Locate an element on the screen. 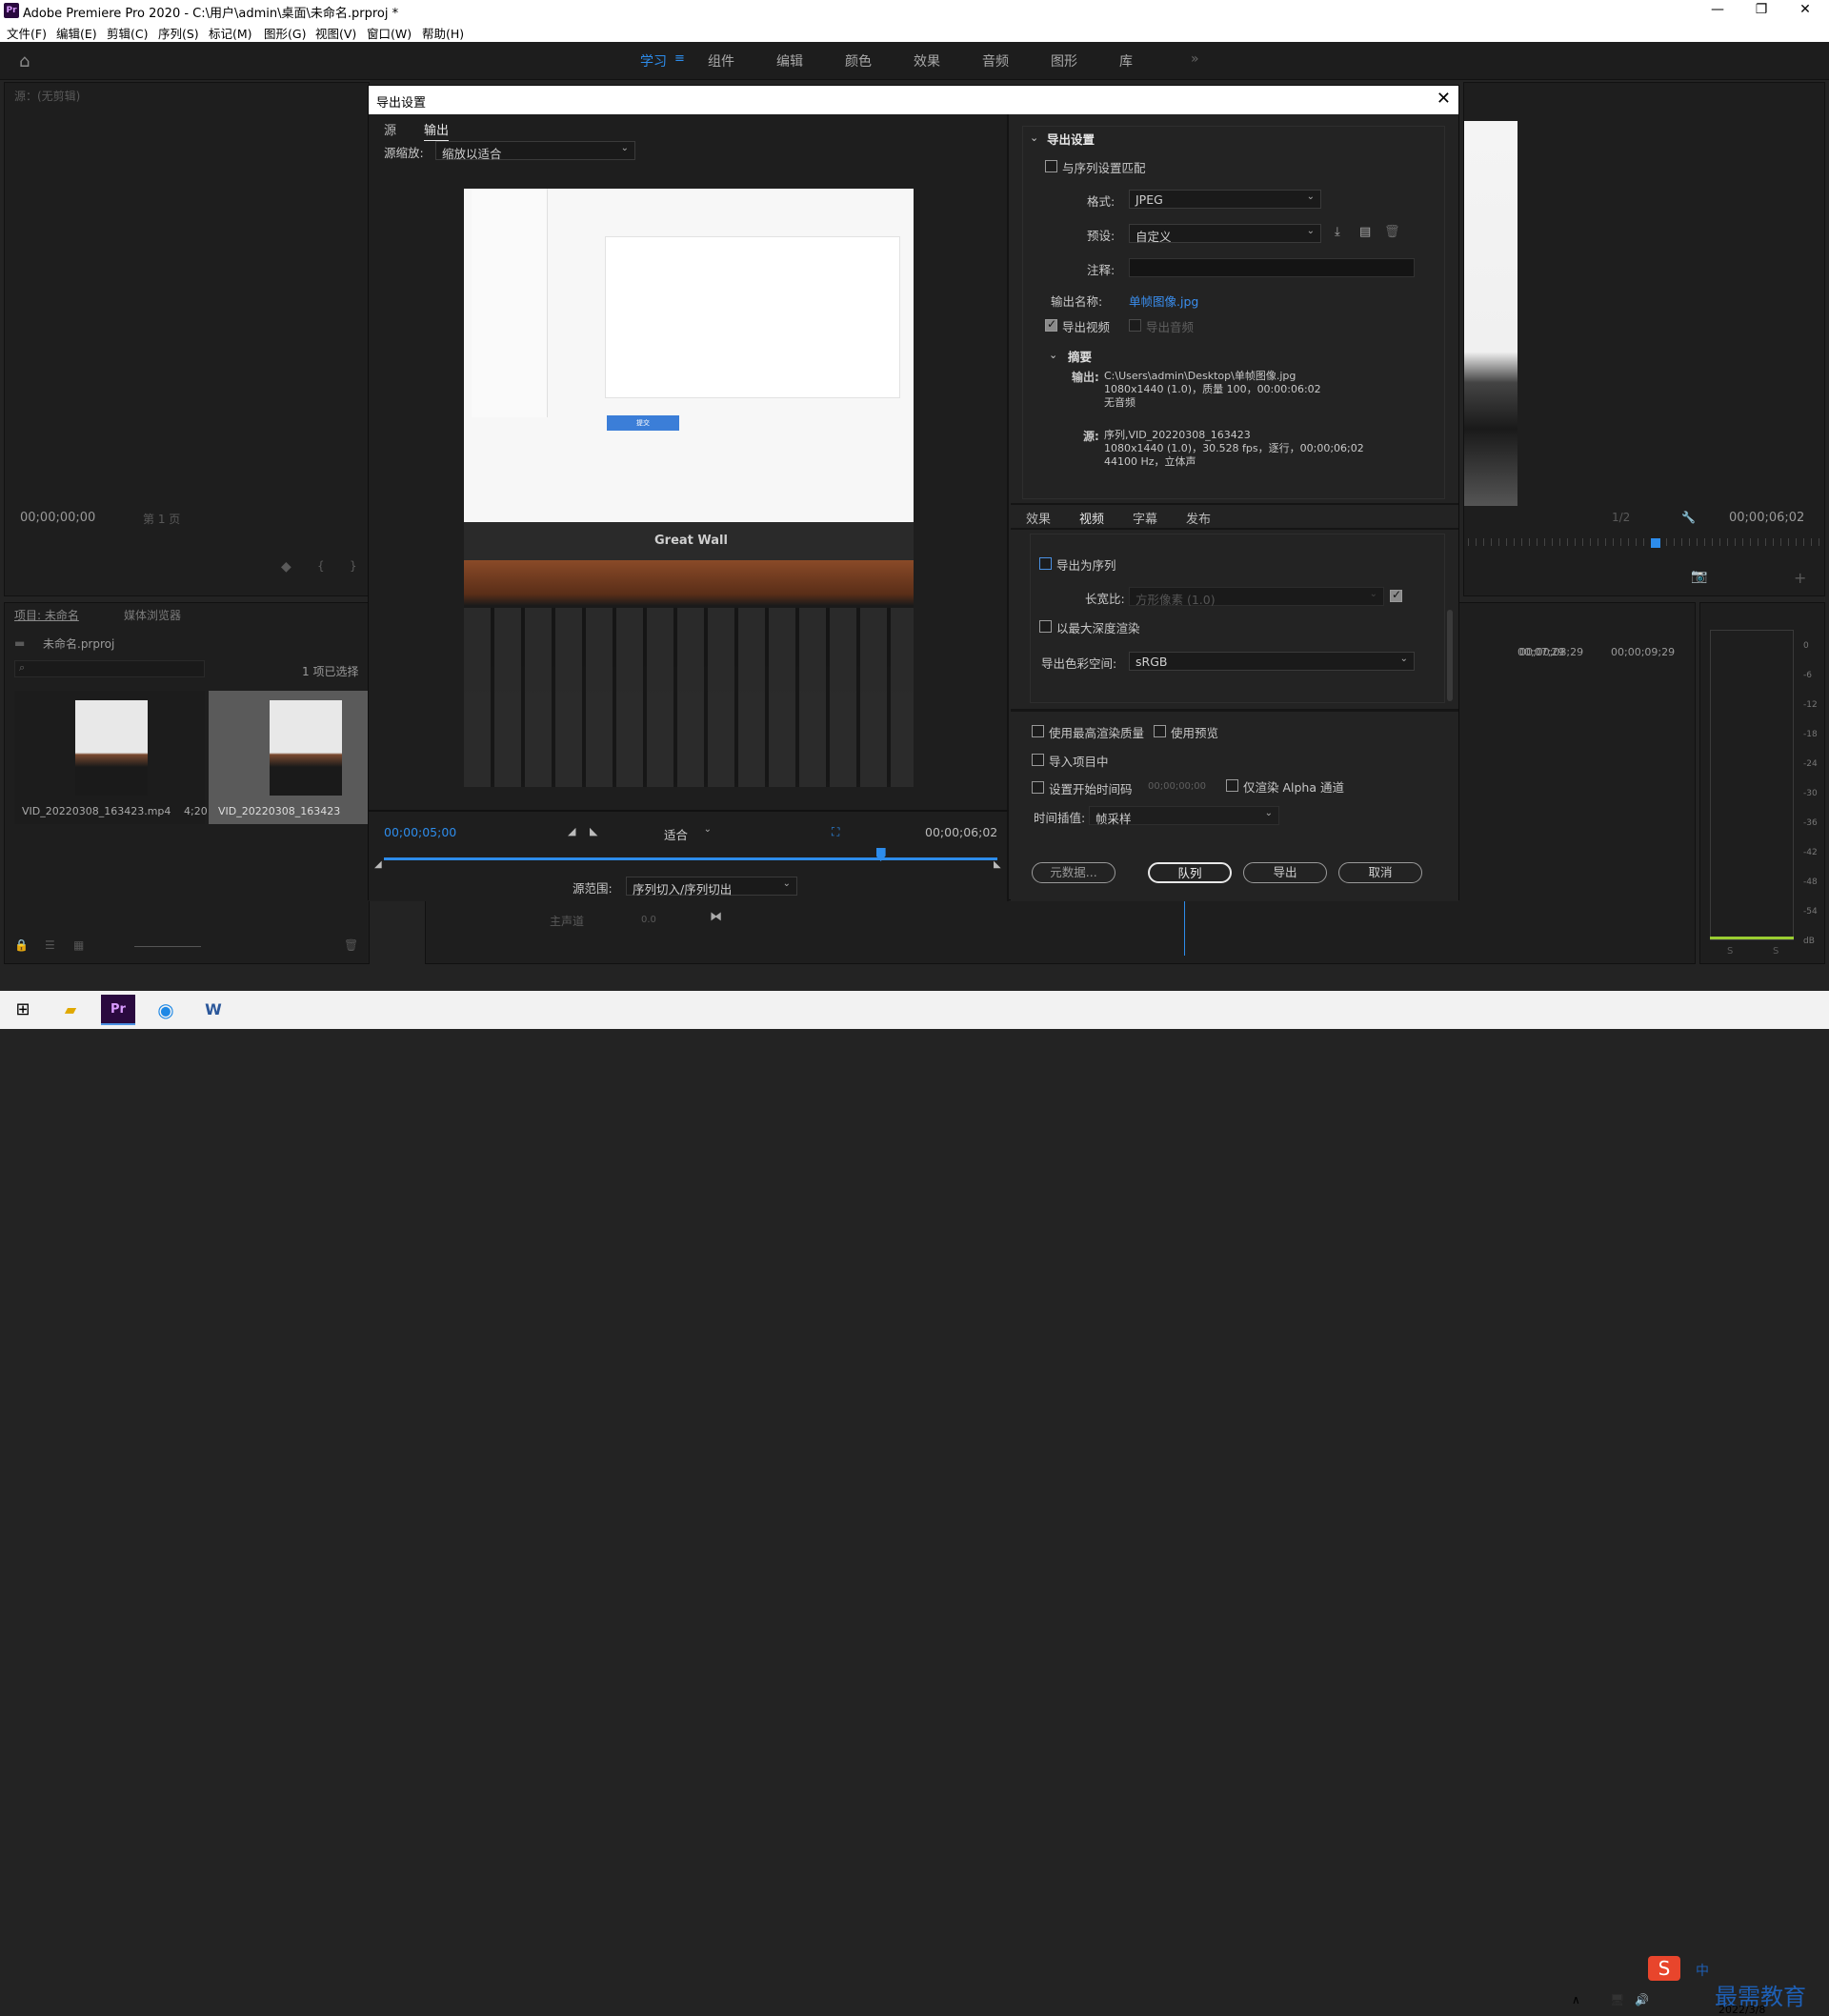 This screenshot has height=2016, width=1829. master-track-value: 0.0 is located at coordinates (649, 920).